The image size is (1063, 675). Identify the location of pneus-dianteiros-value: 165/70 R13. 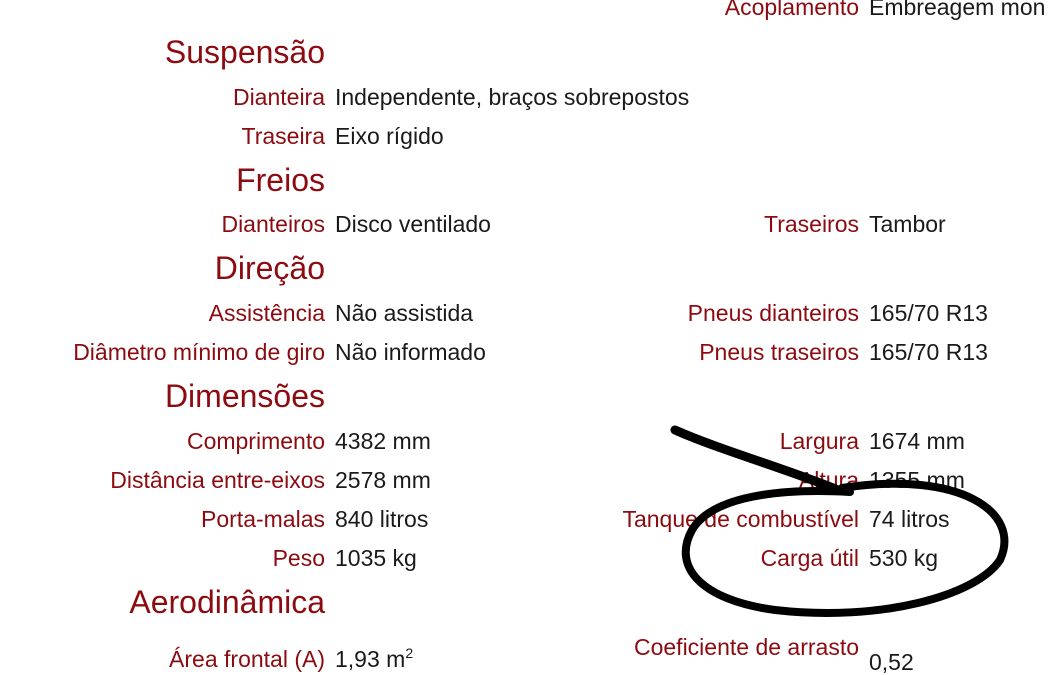
(928, 313).